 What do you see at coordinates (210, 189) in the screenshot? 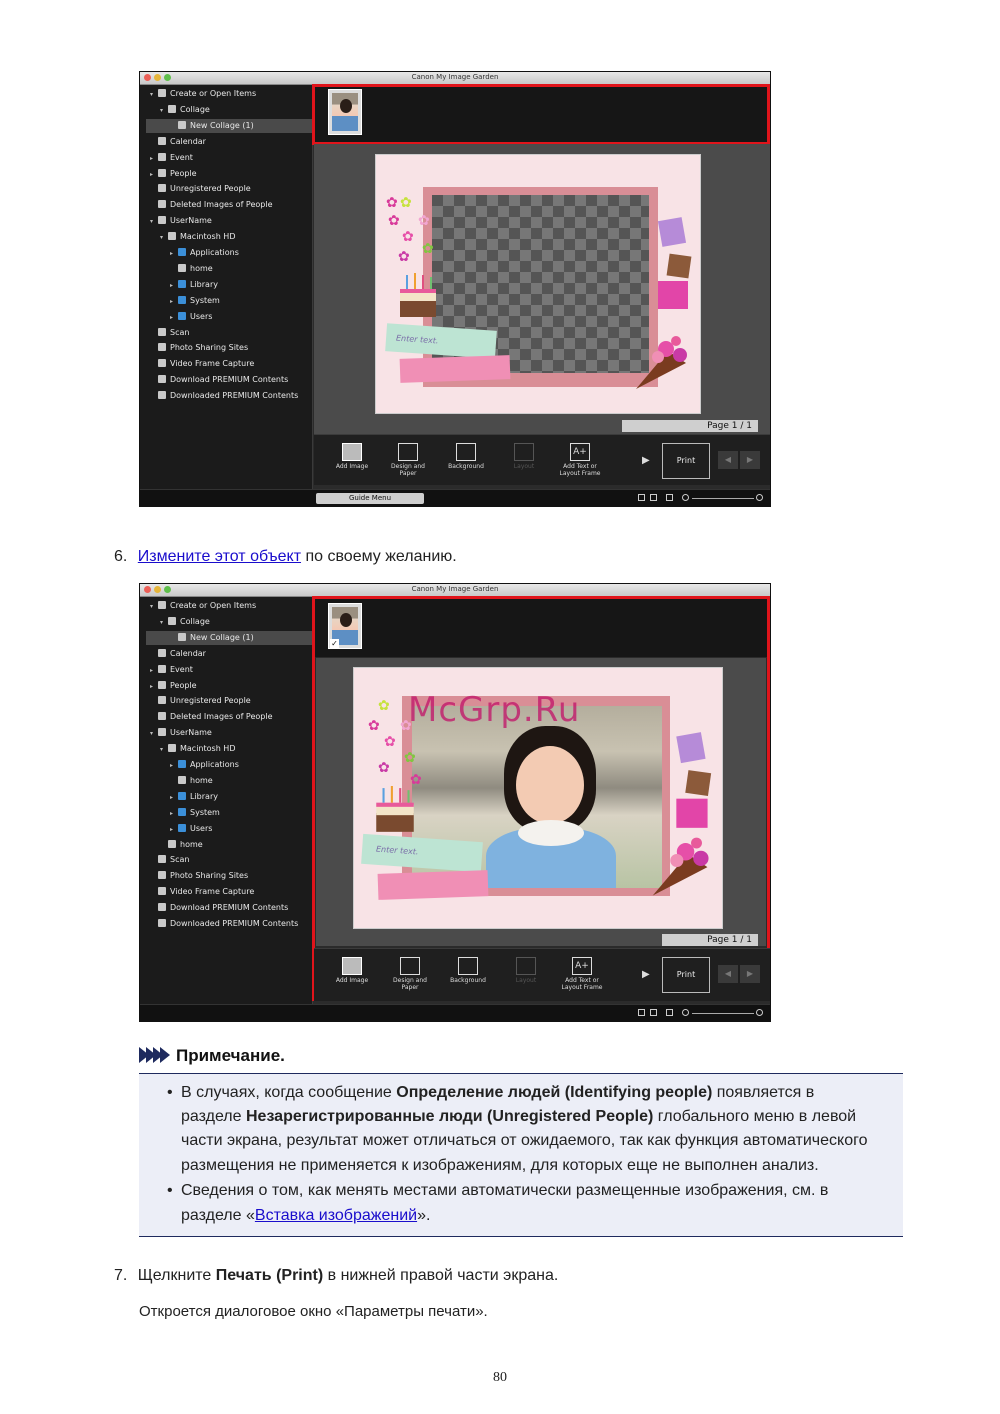
I see `sidebar-item-label: Unregistered People` at bounding box center [210, 189].